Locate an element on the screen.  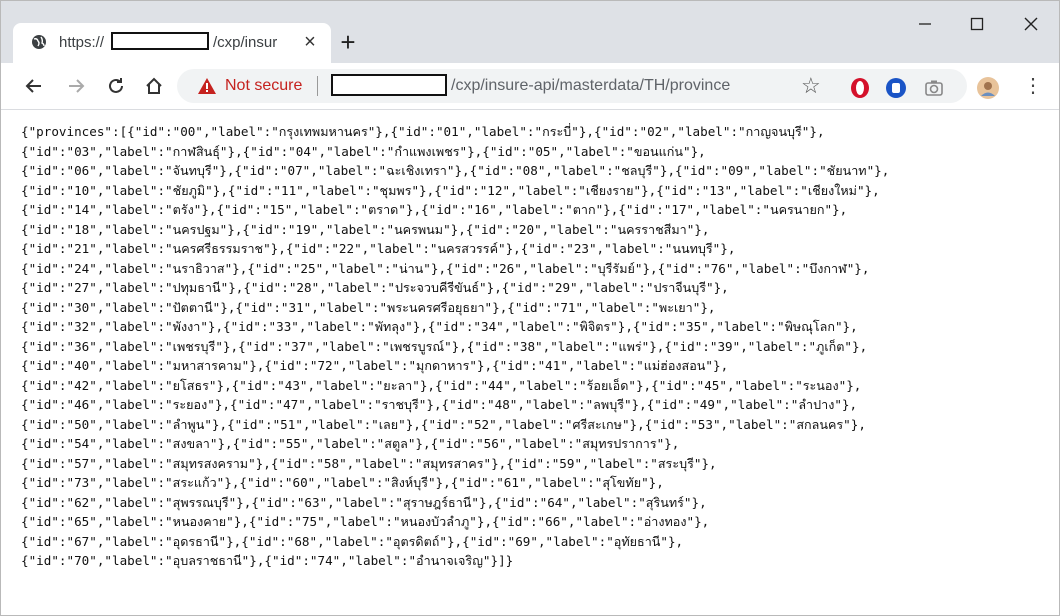
reload-icon is located at coordinates (116, 85).